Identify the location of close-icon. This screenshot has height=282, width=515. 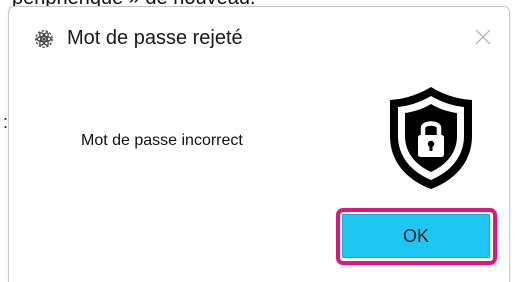
(483, 37).